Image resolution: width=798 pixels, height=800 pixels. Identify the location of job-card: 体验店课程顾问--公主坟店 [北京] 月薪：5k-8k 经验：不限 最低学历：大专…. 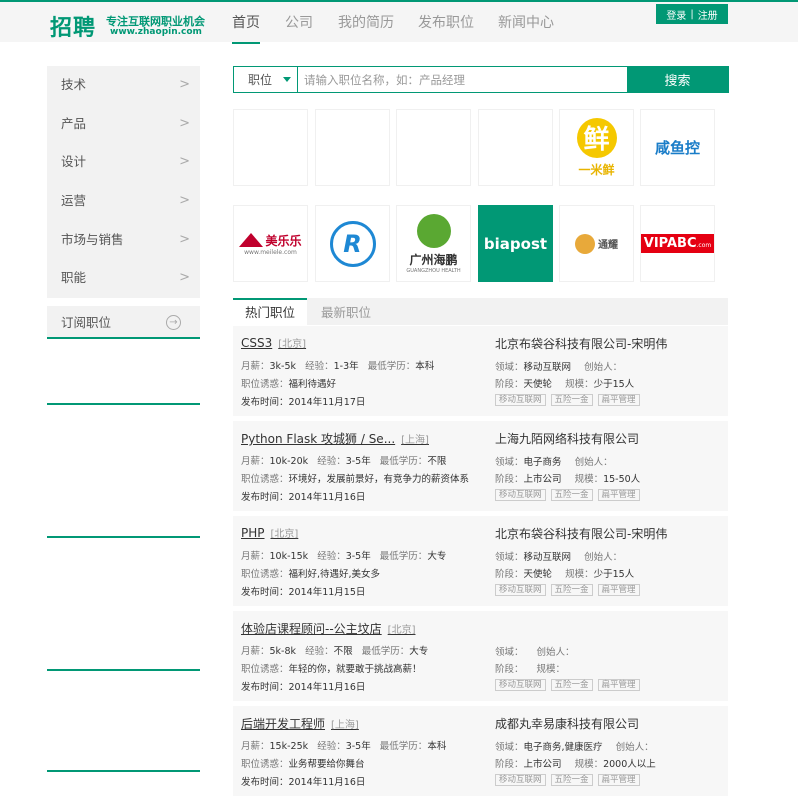
(480, 656).